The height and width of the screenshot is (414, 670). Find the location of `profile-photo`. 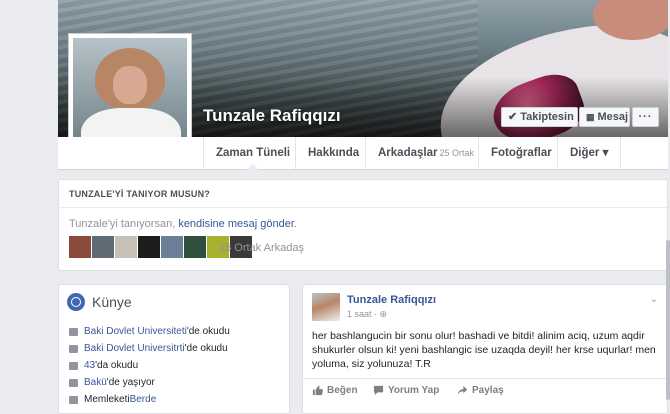

profile-photo is located at coordinates (130, 95).